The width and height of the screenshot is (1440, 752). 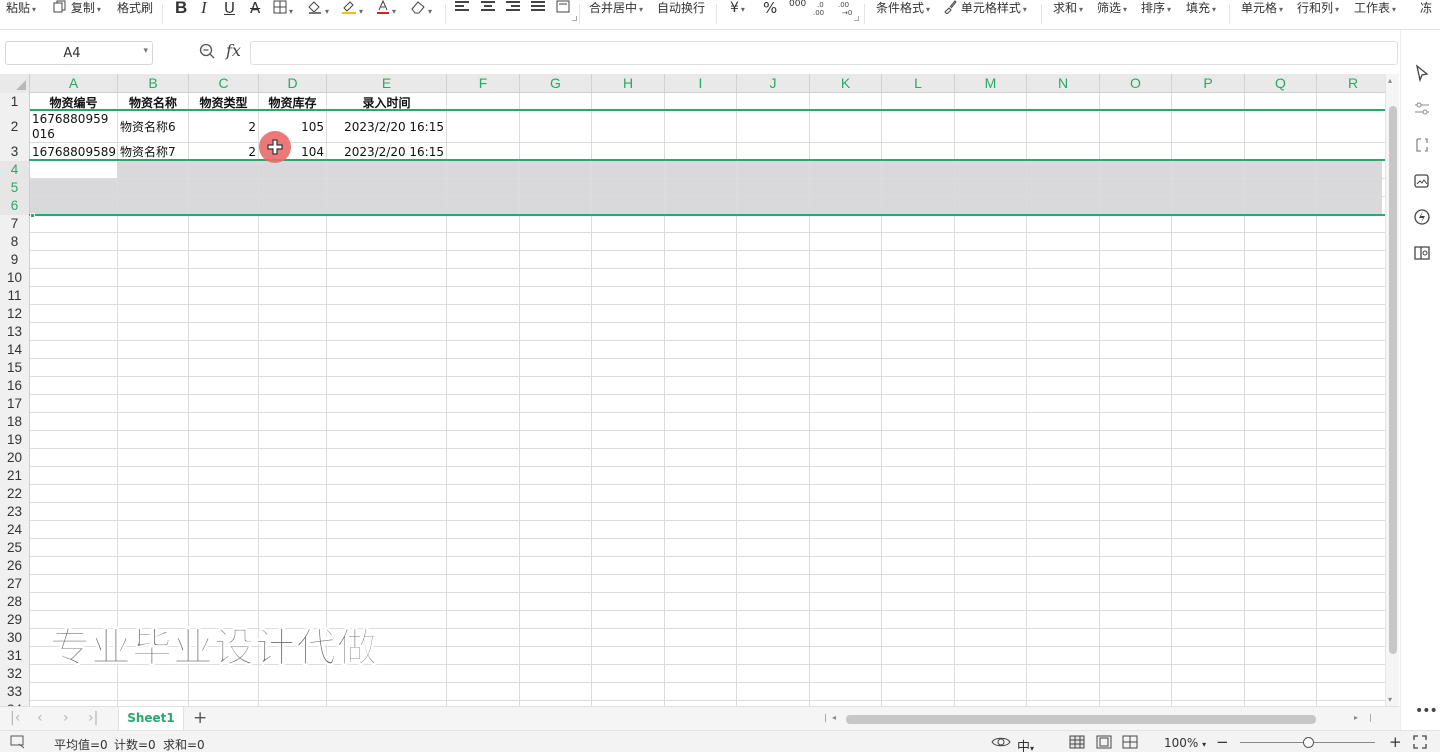 I want to click on underline-button: U, so click(x=229, y=12).